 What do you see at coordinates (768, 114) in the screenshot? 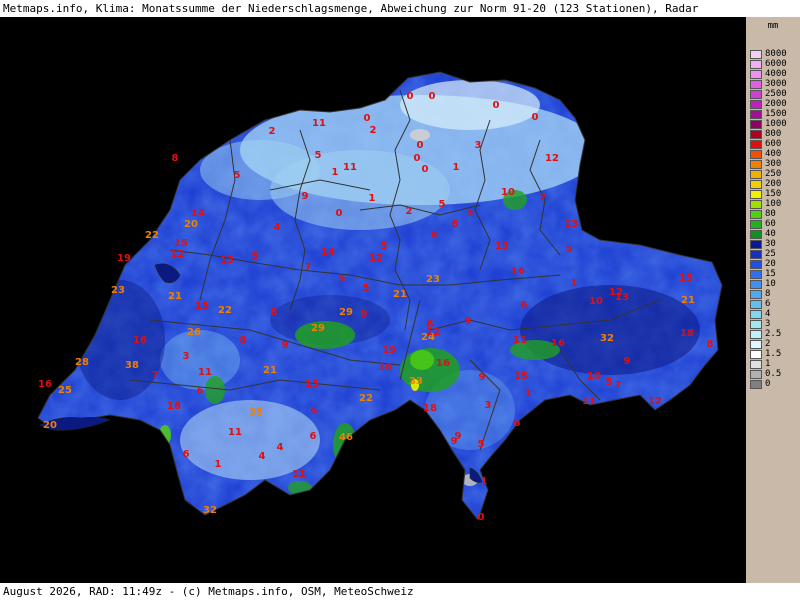
I see `legend-entry: 1500` at bounding box center [768, 114].